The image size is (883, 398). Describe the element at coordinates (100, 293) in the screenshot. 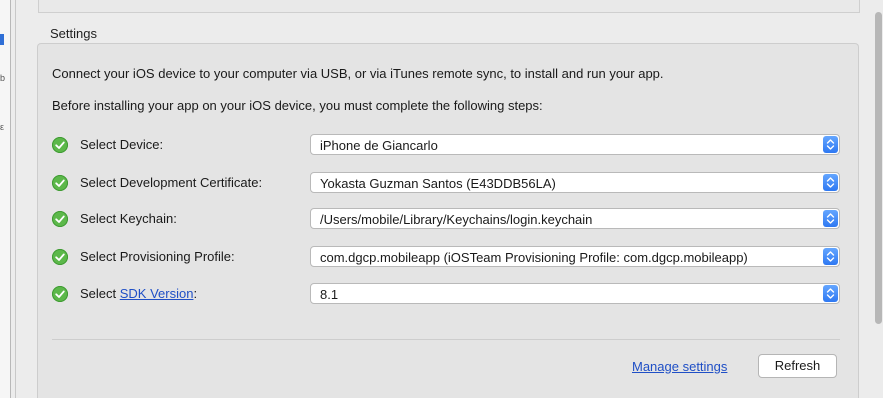

I see `step-label-prefix: Select` at that location.